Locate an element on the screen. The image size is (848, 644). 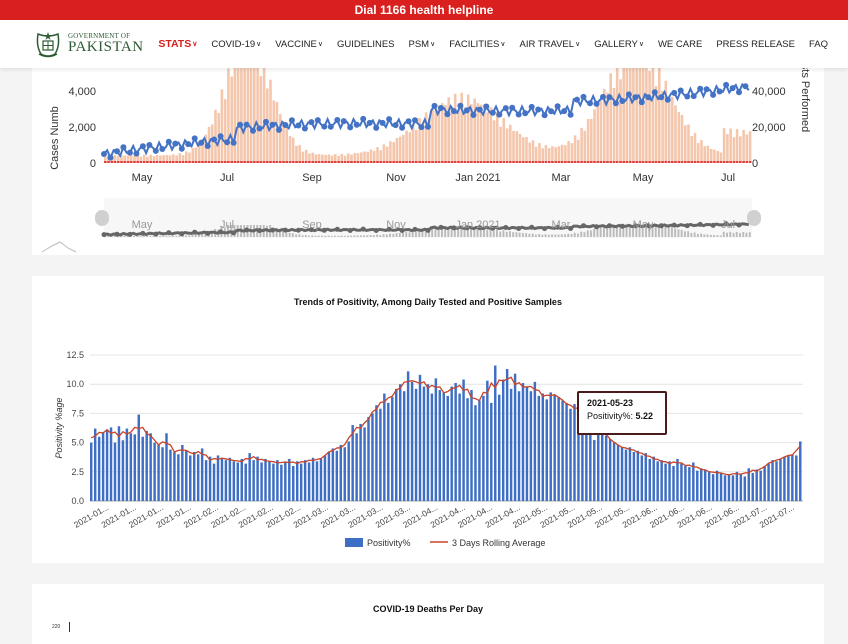
navigator-left-handle is located at coordinates (102, 218).